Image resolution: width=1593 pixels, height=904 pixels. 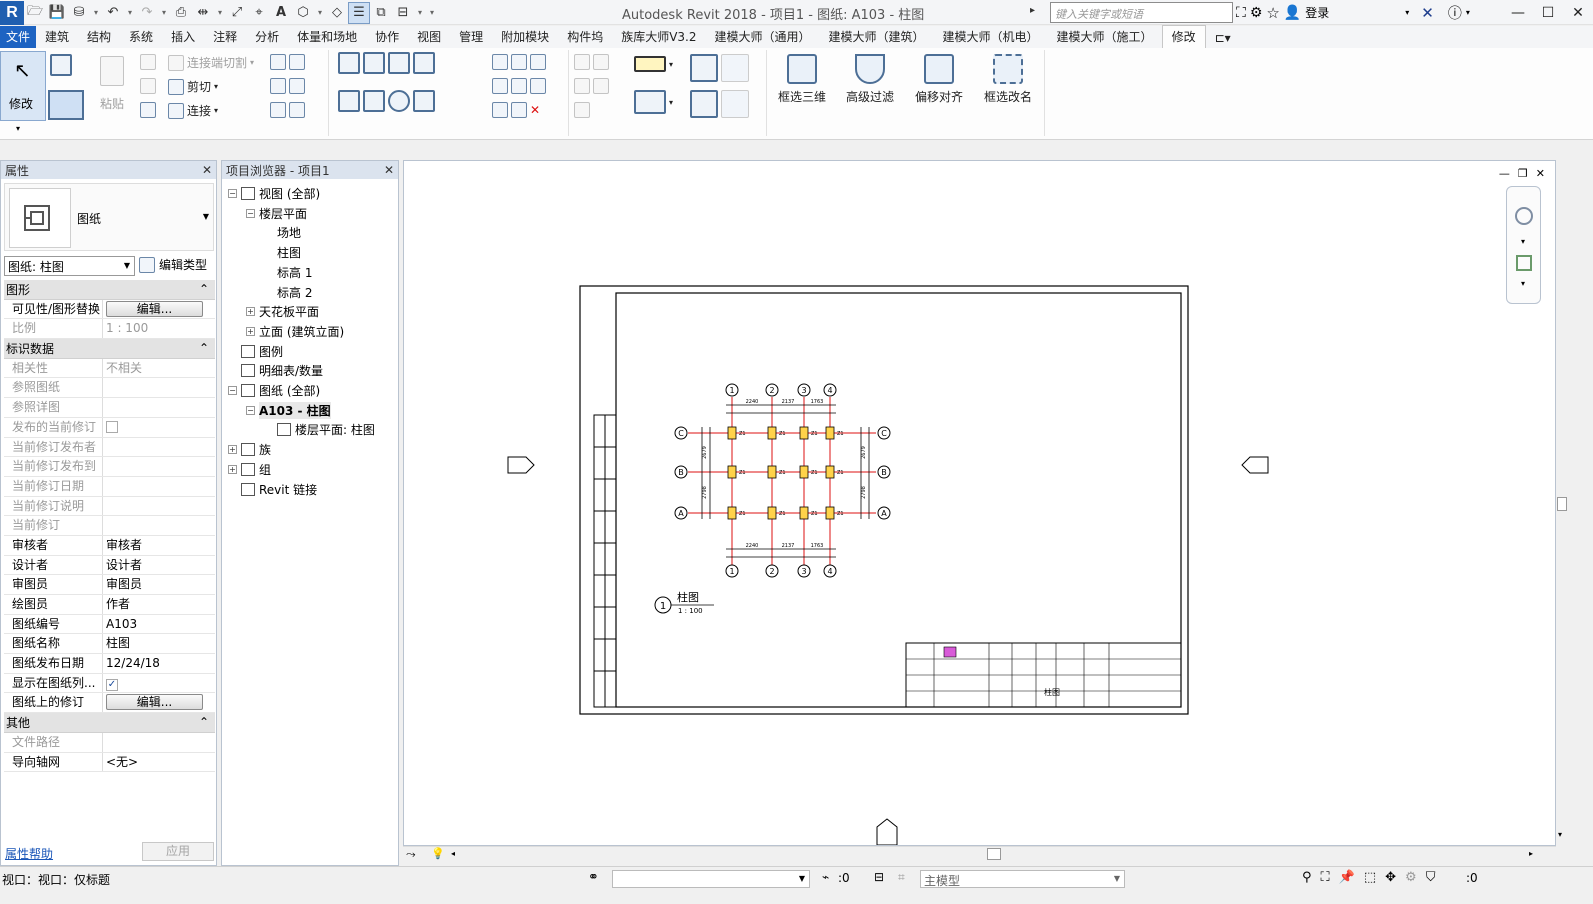 I want to click on help-icon: ⓘ, so click(x=1455, y=13).